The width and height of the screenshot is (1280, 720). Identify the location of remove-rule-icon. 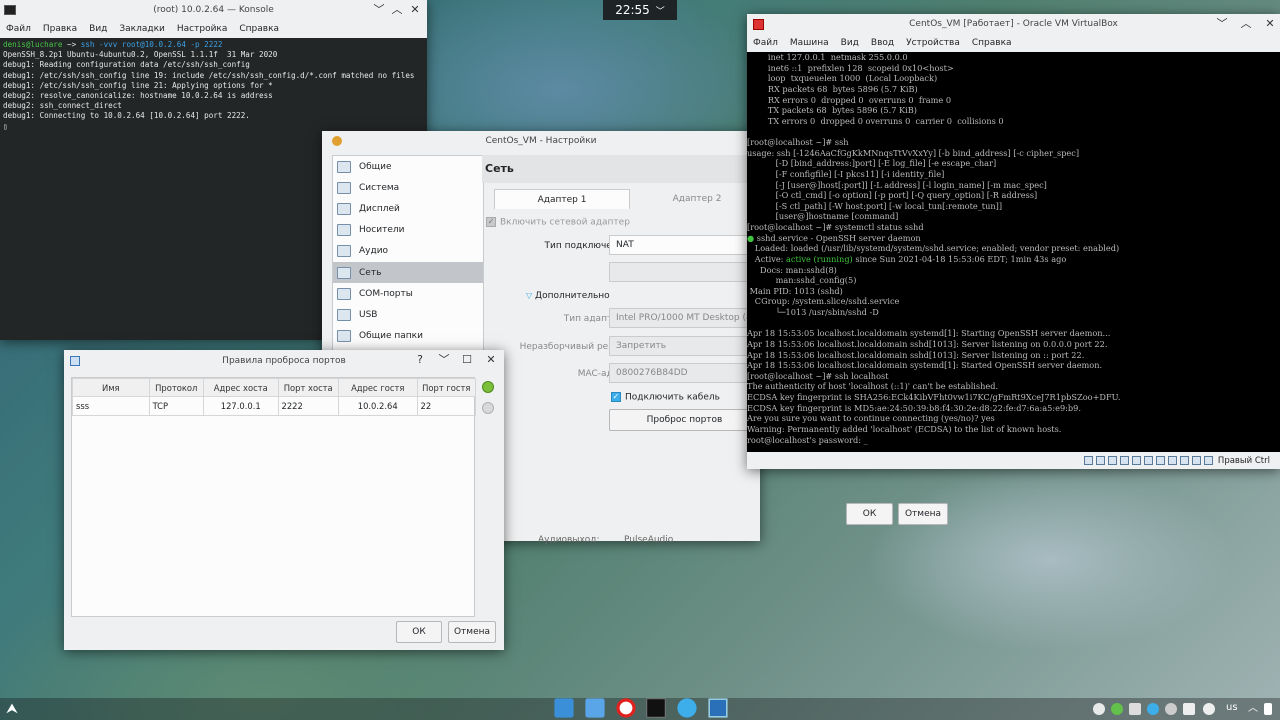
(488, 408).